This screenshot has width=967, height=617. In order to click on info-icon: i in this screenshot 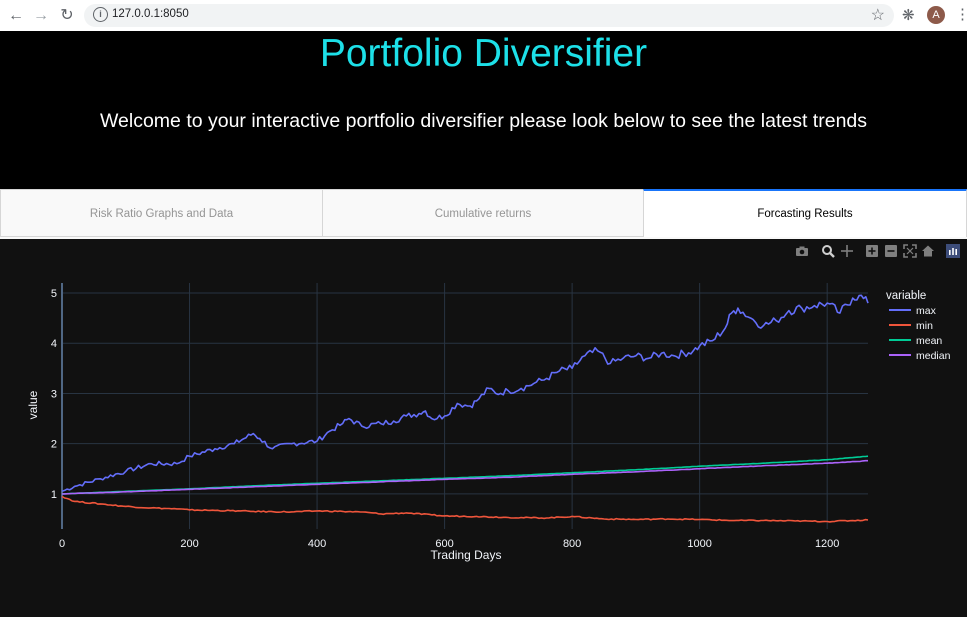, I will do `click(100, 14)`.